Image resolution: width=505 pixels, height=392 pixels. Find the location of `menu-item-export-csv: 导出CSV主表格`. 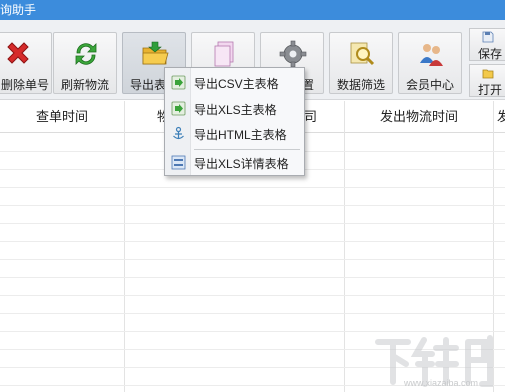

menu-item-export-csv: 导出CSV主表格 is located at coordinates (234, 83).